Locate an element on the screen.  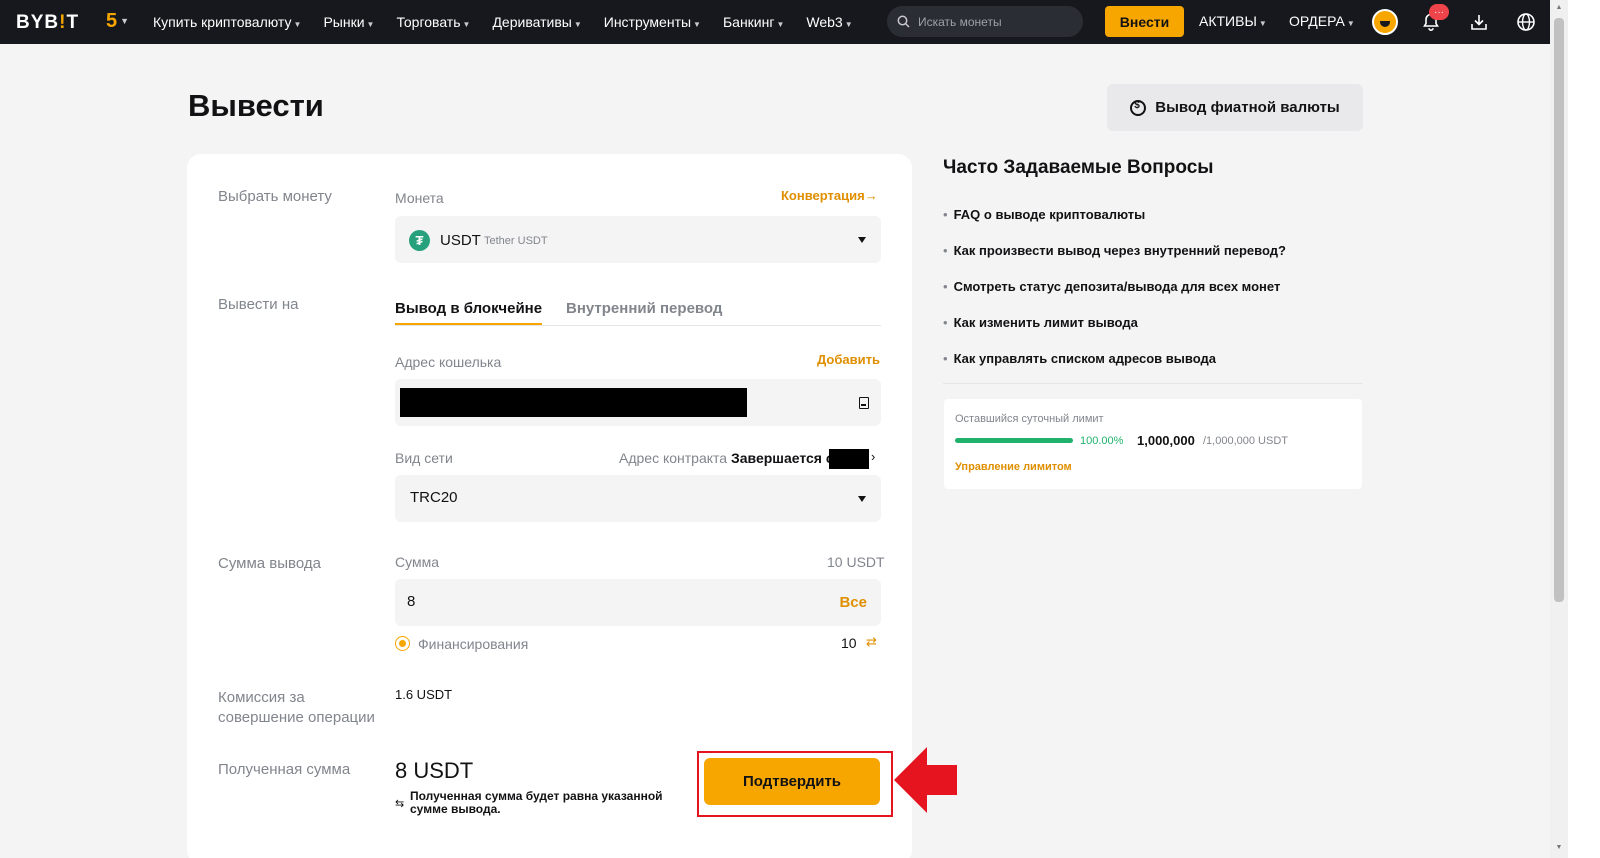
network-select: TRC20 is located at coordinates (638, 498).